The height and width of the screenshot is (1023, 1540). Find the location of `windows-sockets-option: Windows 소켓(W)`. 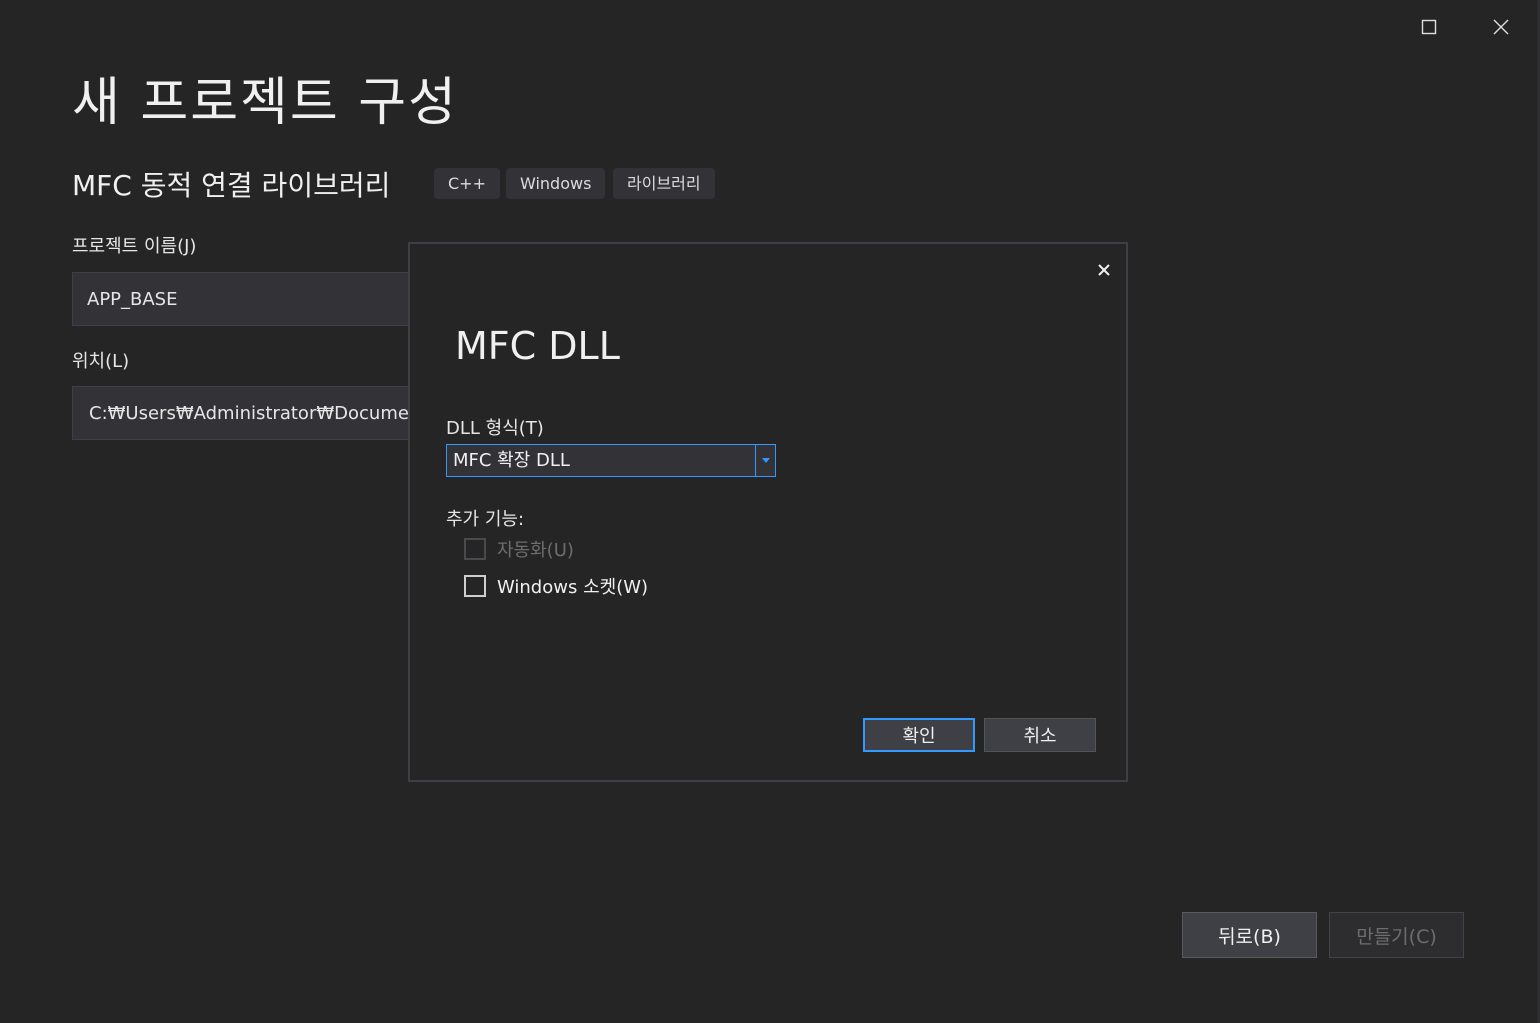

windows-sockets-option: Windows 소켓(W) is located at coordinates (556, 586).